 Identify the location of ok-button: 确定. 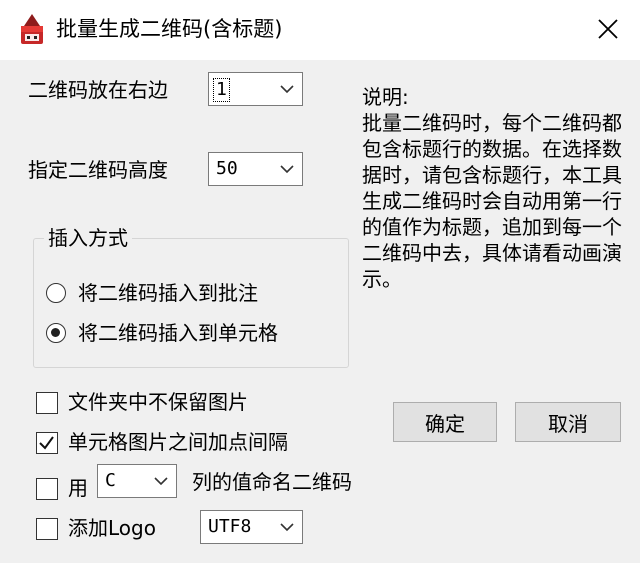
(445, 422).